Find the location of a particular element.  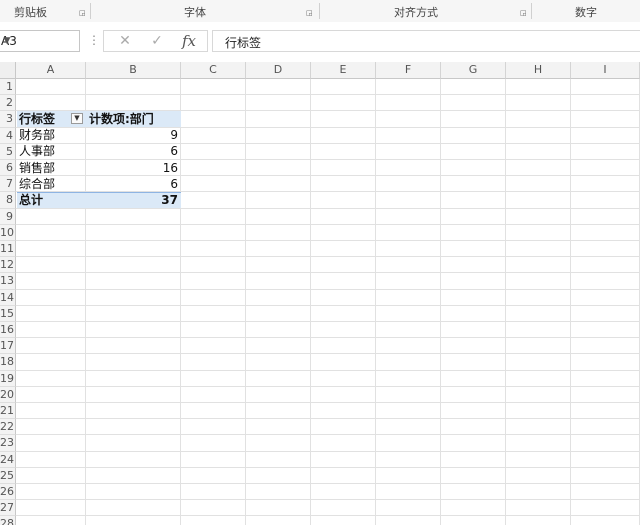

pivot-row-label: 销售部 is located at coordinates (37, 168).